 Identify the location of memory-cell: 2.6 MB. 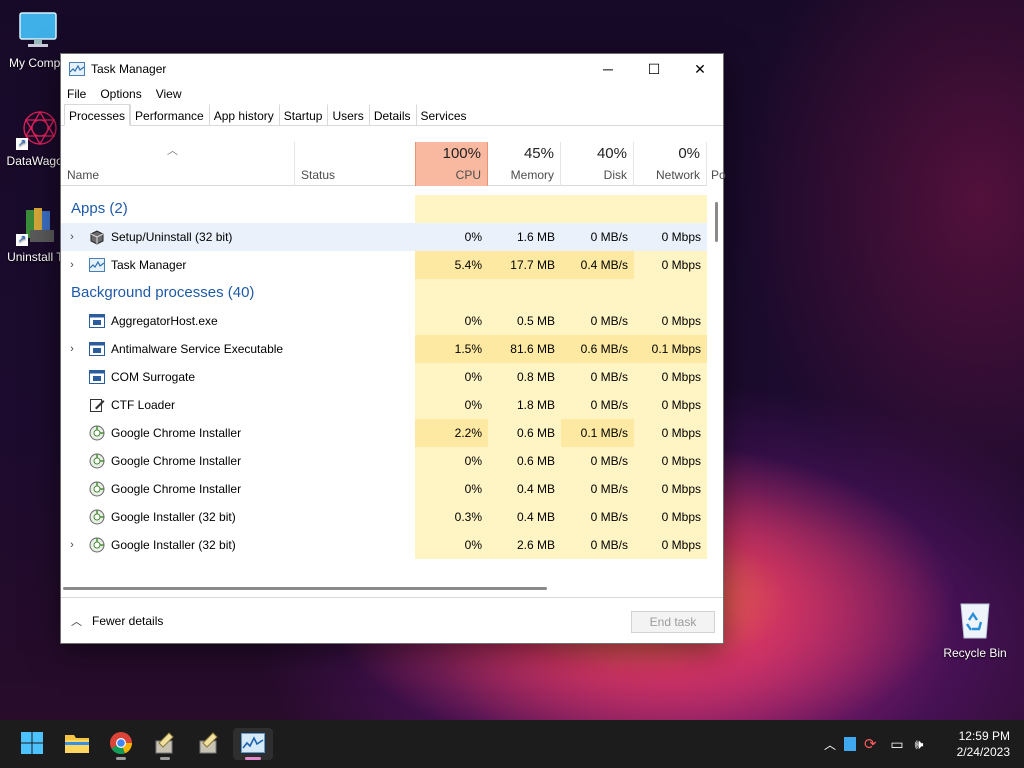
(524, 545).